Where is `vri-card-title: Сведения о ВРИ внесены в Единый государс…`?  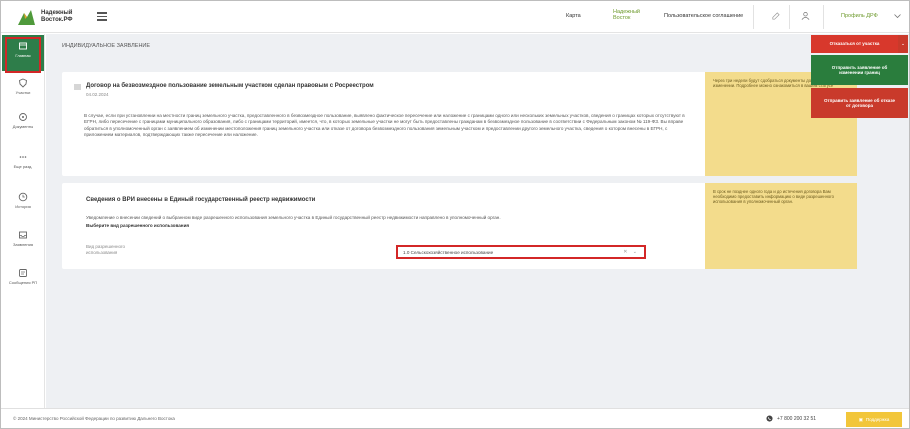
vri-card-title: Сведения о ВРИ внесены в Единый государс… is located at coordinates (201, 200).